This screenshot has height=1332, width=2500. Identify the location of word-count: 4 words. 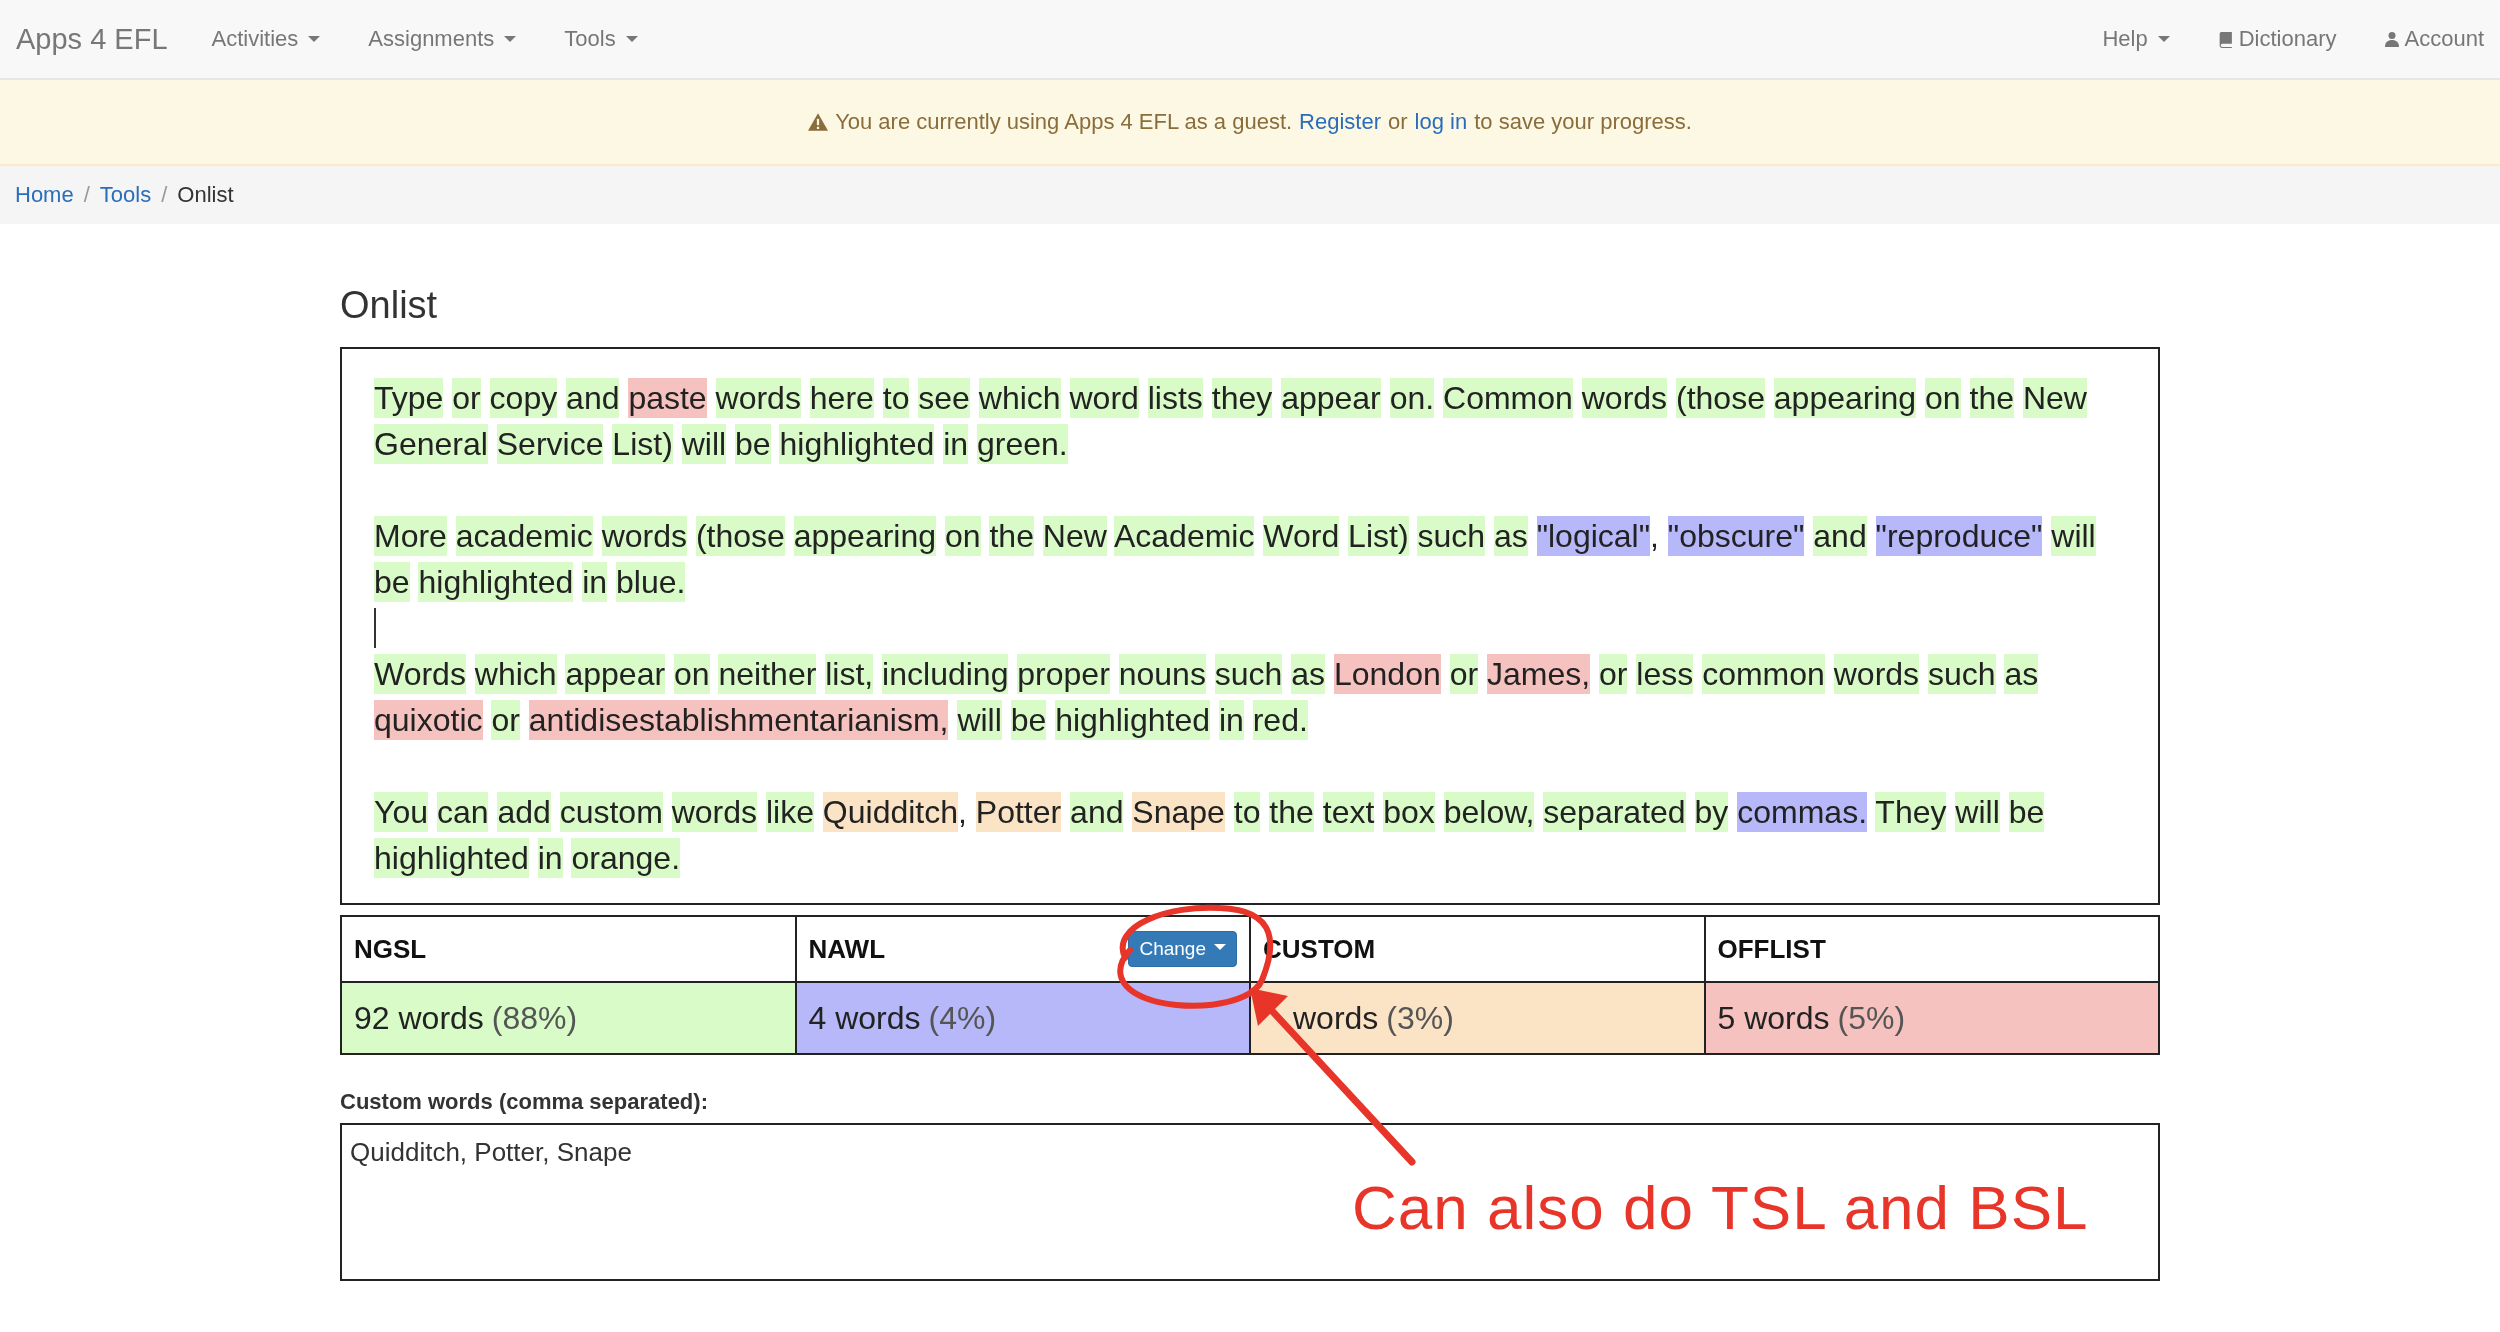
(864, 1018).